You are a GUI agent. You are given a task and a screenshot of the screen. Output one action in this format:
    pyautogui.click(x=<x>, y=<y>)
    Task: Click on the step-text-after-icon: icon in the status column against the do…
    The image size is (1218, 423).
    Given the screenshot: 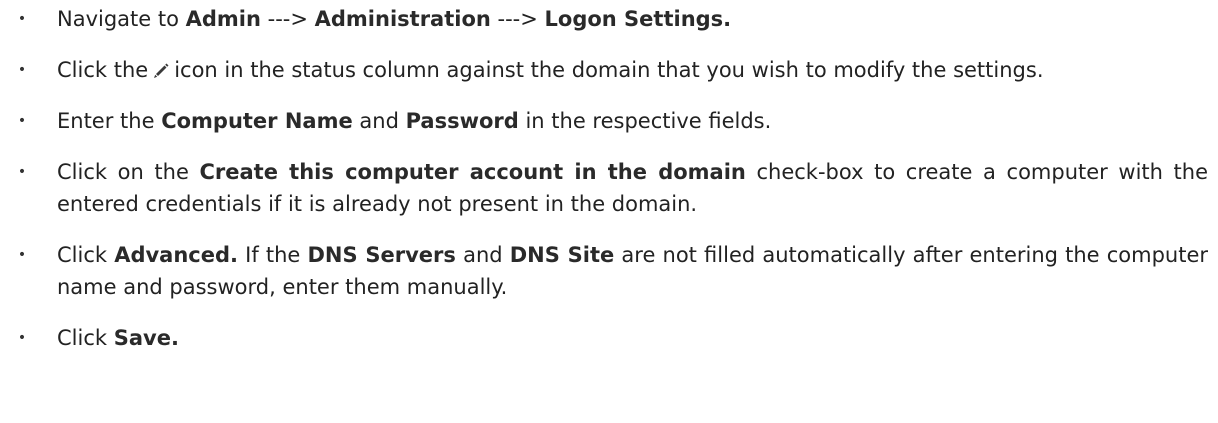 What is the action you would take?
    pyautogui.click(x=609, y=70)
    